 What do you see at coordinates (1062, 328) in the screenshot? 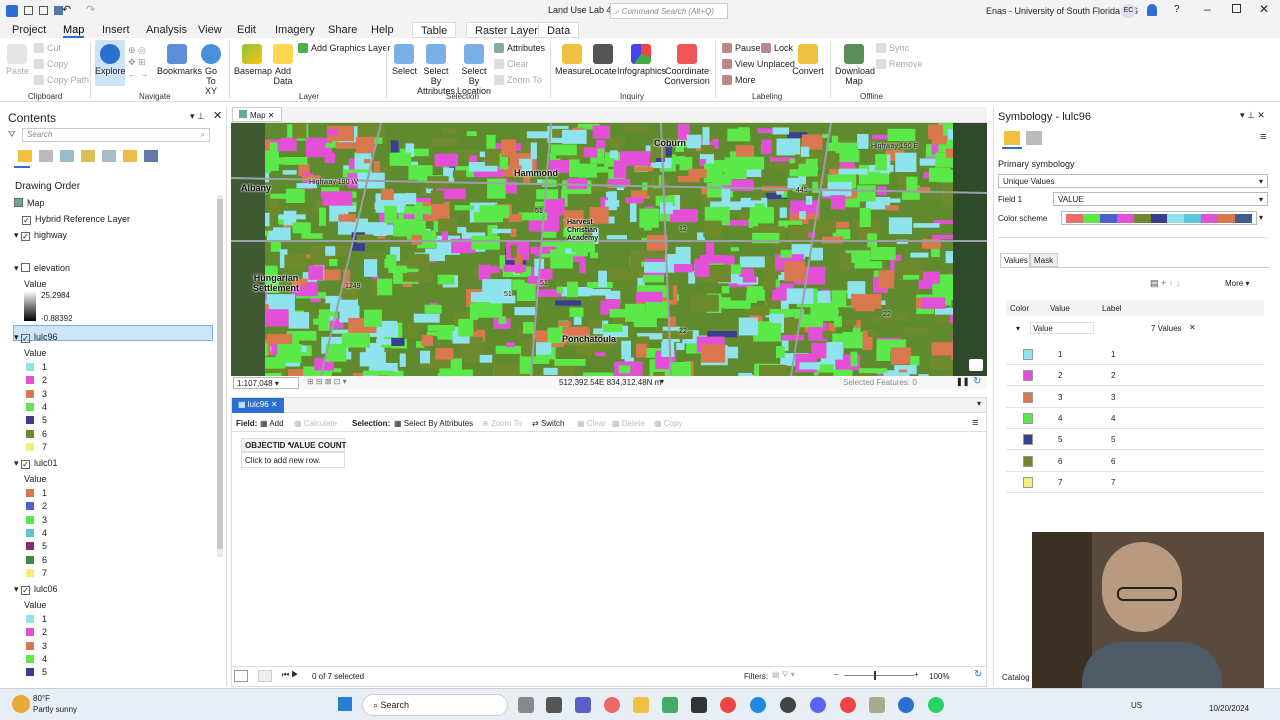
I see `group-field-input: Value` at bounding box center [1062, 328].